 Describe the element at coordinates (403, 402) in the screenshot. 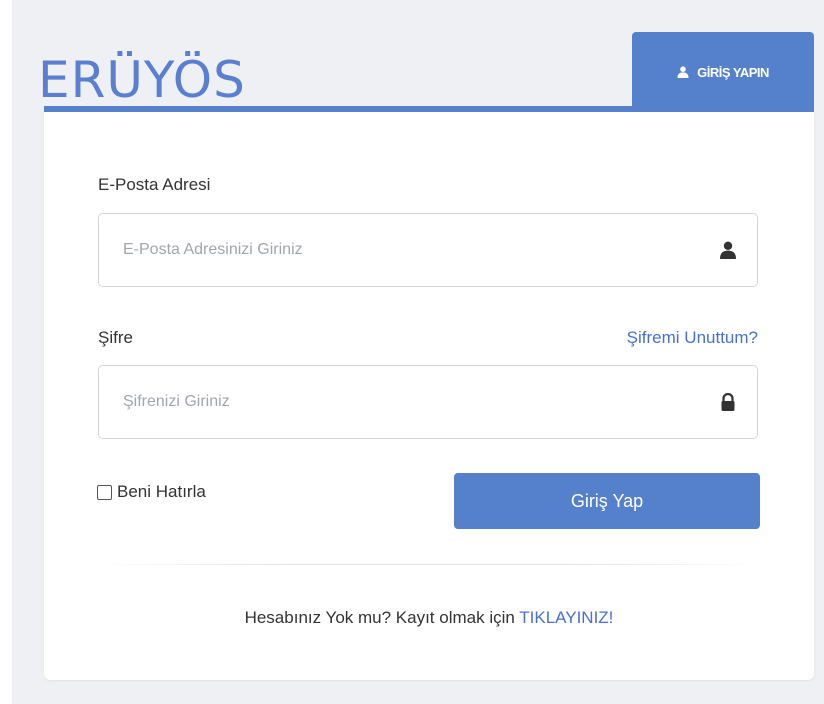

I see `password-input` at that location.